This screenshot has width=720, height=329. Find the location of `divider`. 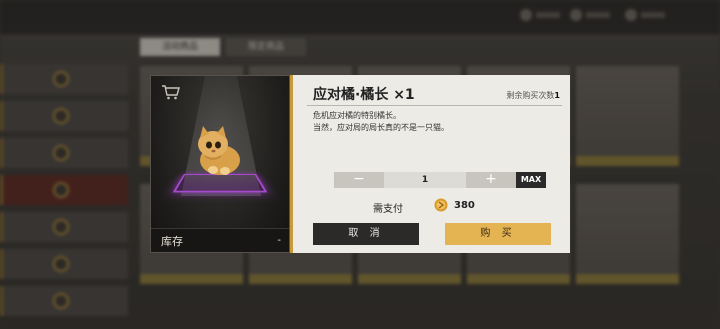

divider is located at coordinates (434, 105).